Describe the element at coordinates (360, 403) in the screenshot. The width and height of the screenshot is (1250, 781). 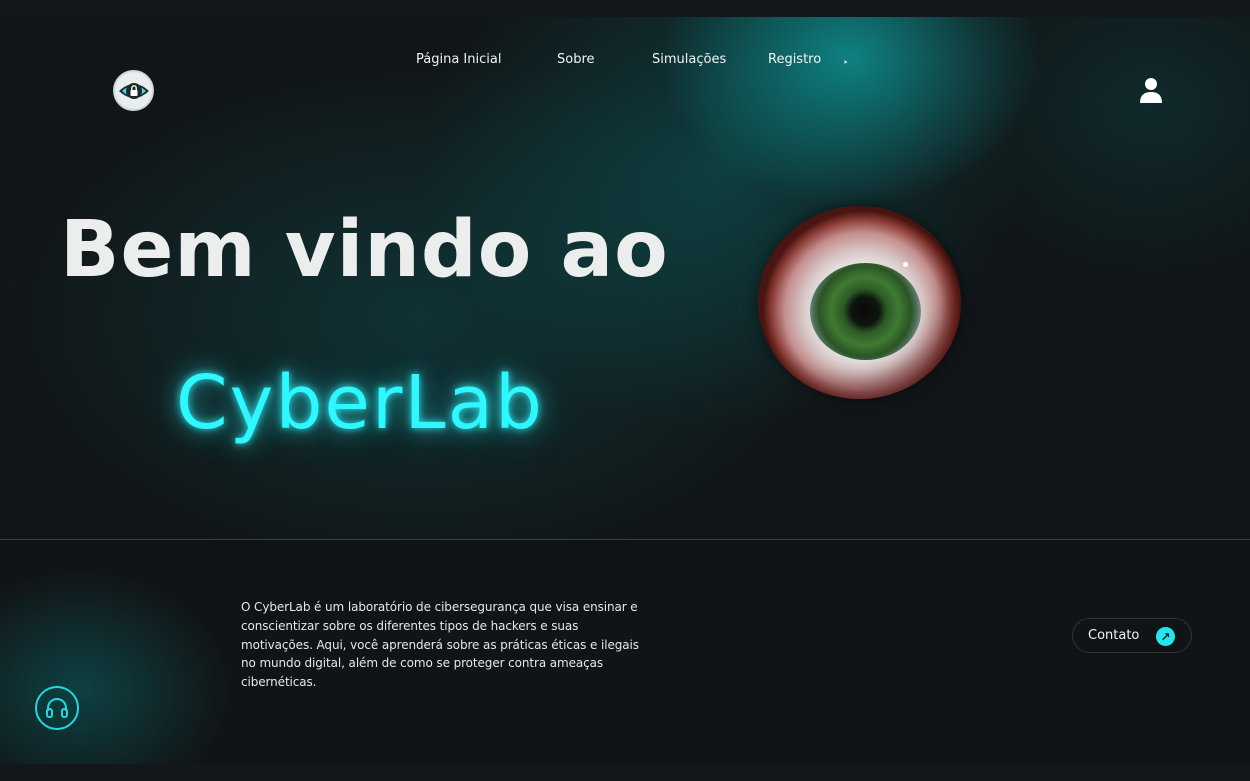
I see `hero-brand-title: CyberLab` at that location.